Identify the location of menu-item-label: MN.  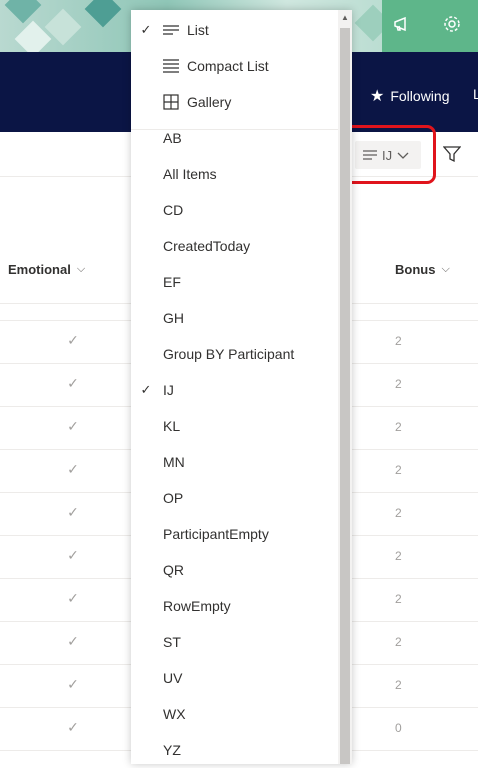
(174, 462).